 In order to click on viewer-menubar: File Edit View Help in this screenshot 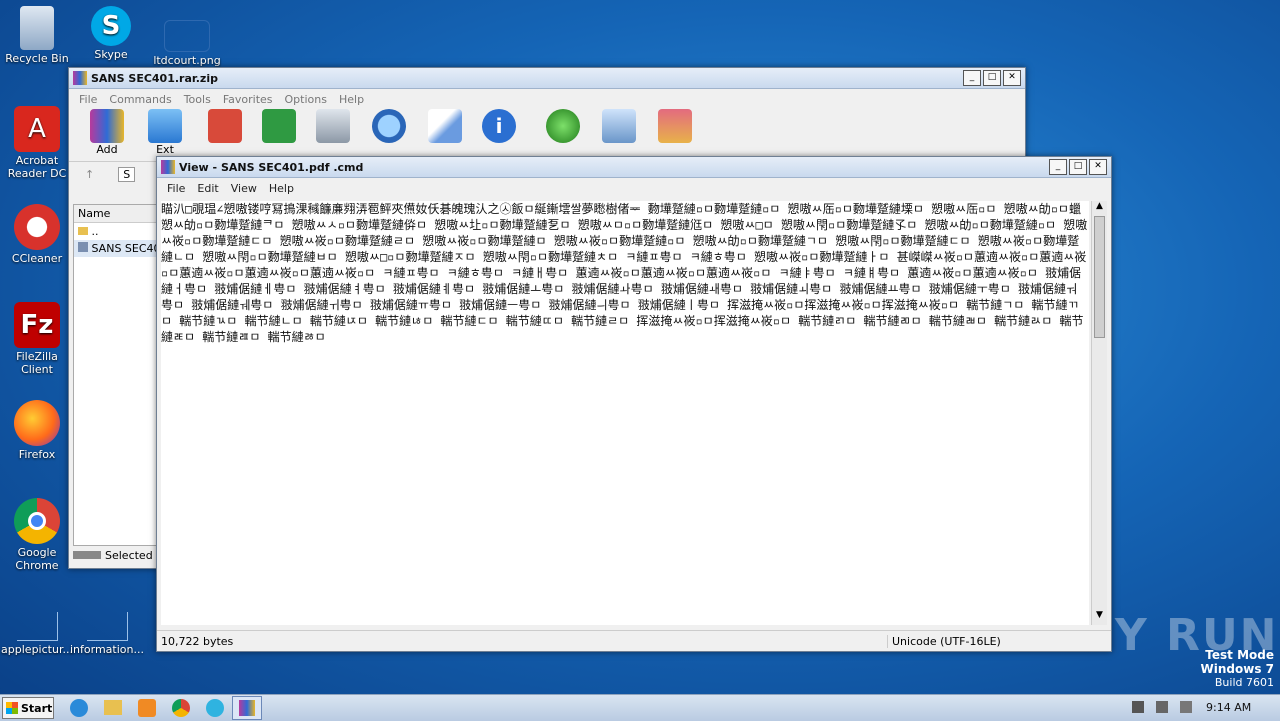, I will do `click(634, 188)`.